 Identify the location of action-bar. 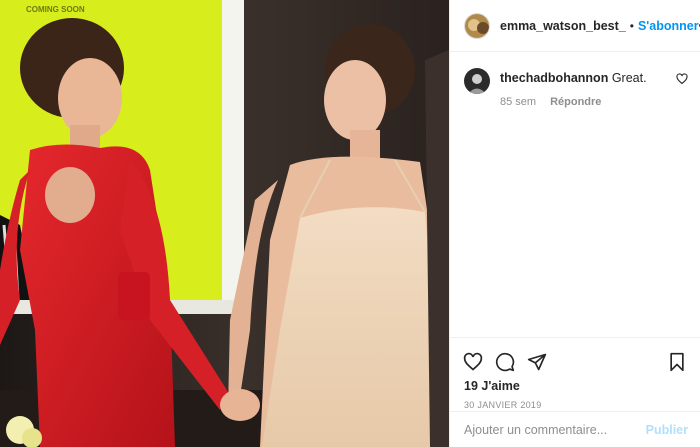
(575, 357).